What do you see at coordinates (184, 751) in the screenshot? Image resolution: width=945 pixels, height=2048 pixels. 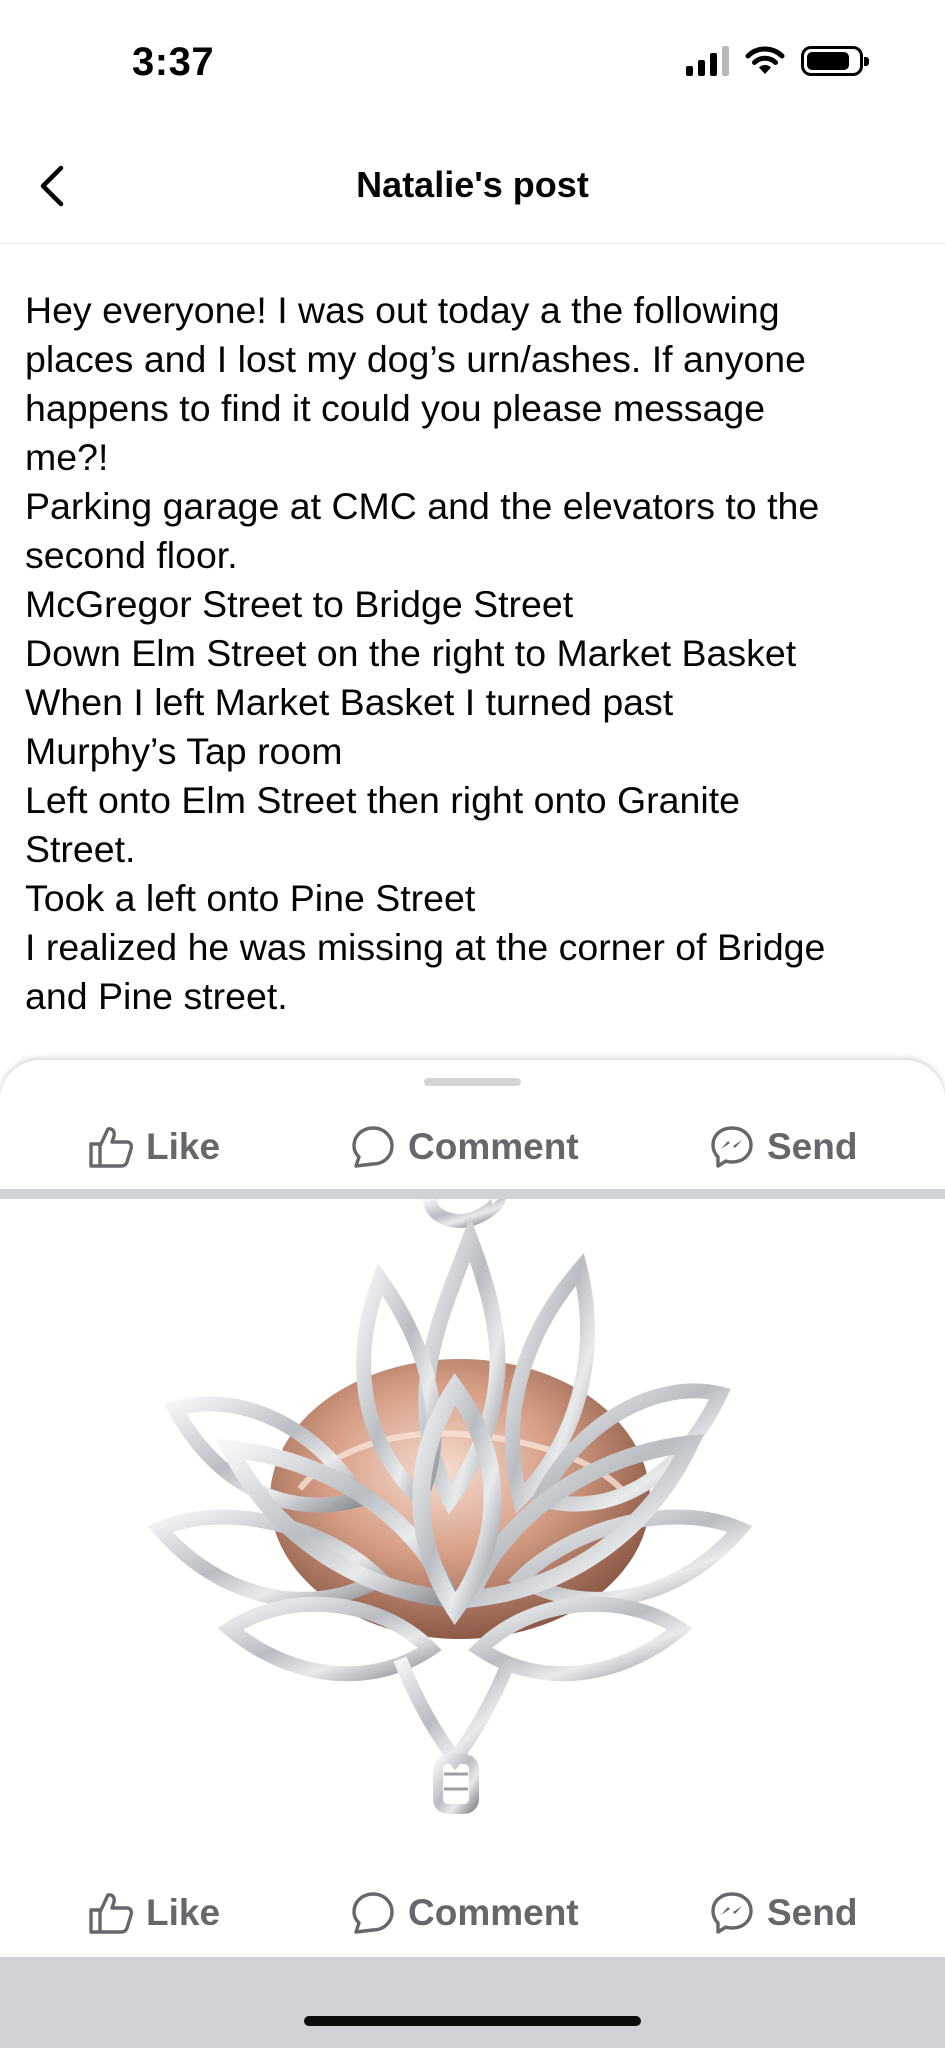 I see `post-text-line: Murphy’s Tap room` at bounding box center [184, 751].